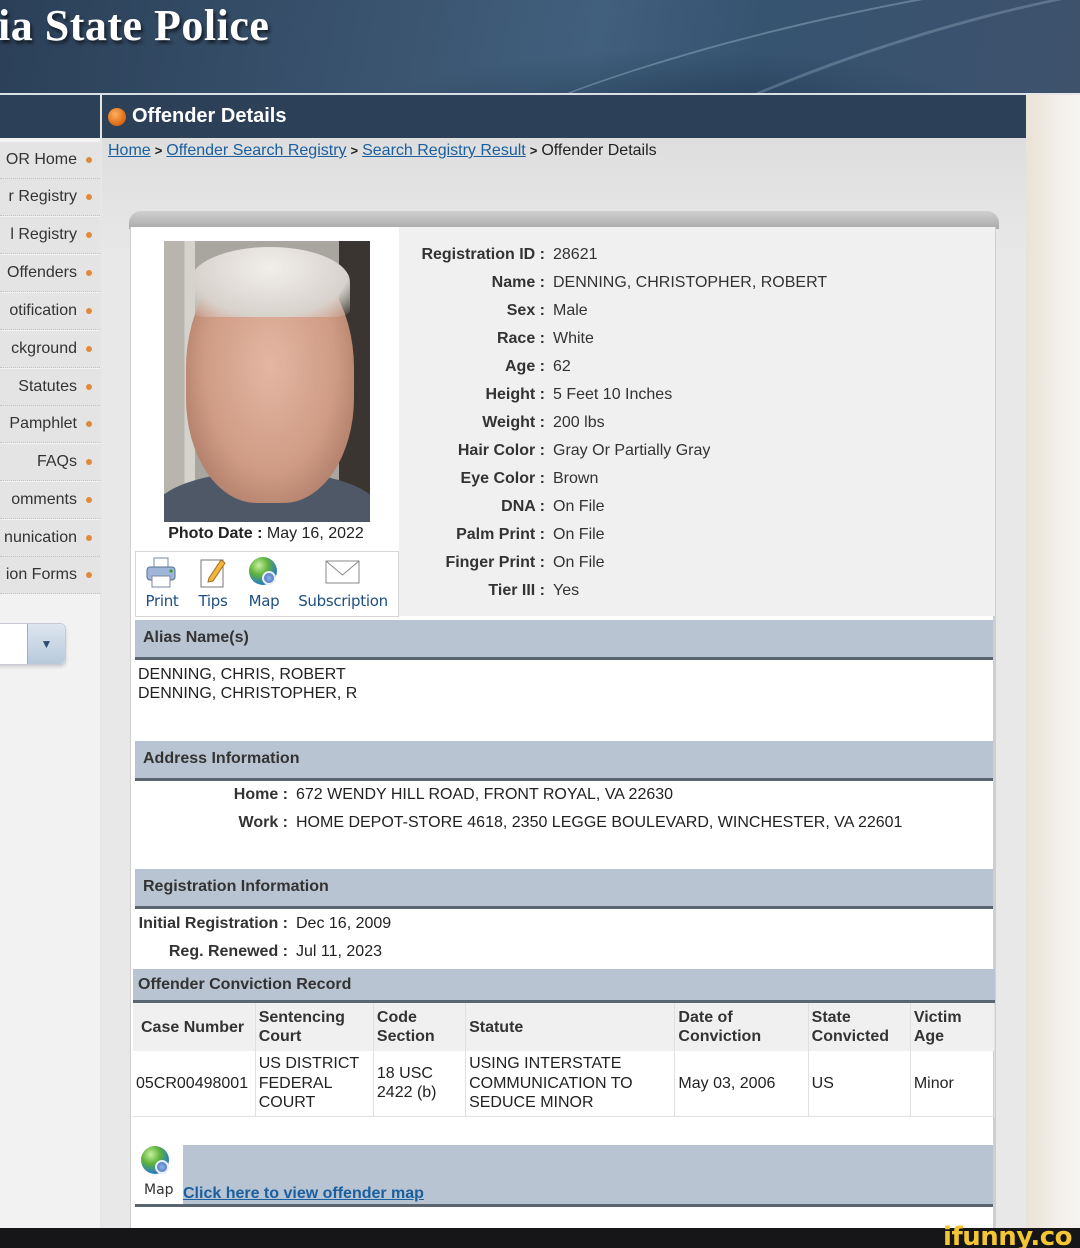 The height and width of the screenshot is (1248, 1080). Describe the element at coordinates (256, 150) in the screenshot. I see `breadcrumb-search-registry-link: Offender Search Registry` at that location.